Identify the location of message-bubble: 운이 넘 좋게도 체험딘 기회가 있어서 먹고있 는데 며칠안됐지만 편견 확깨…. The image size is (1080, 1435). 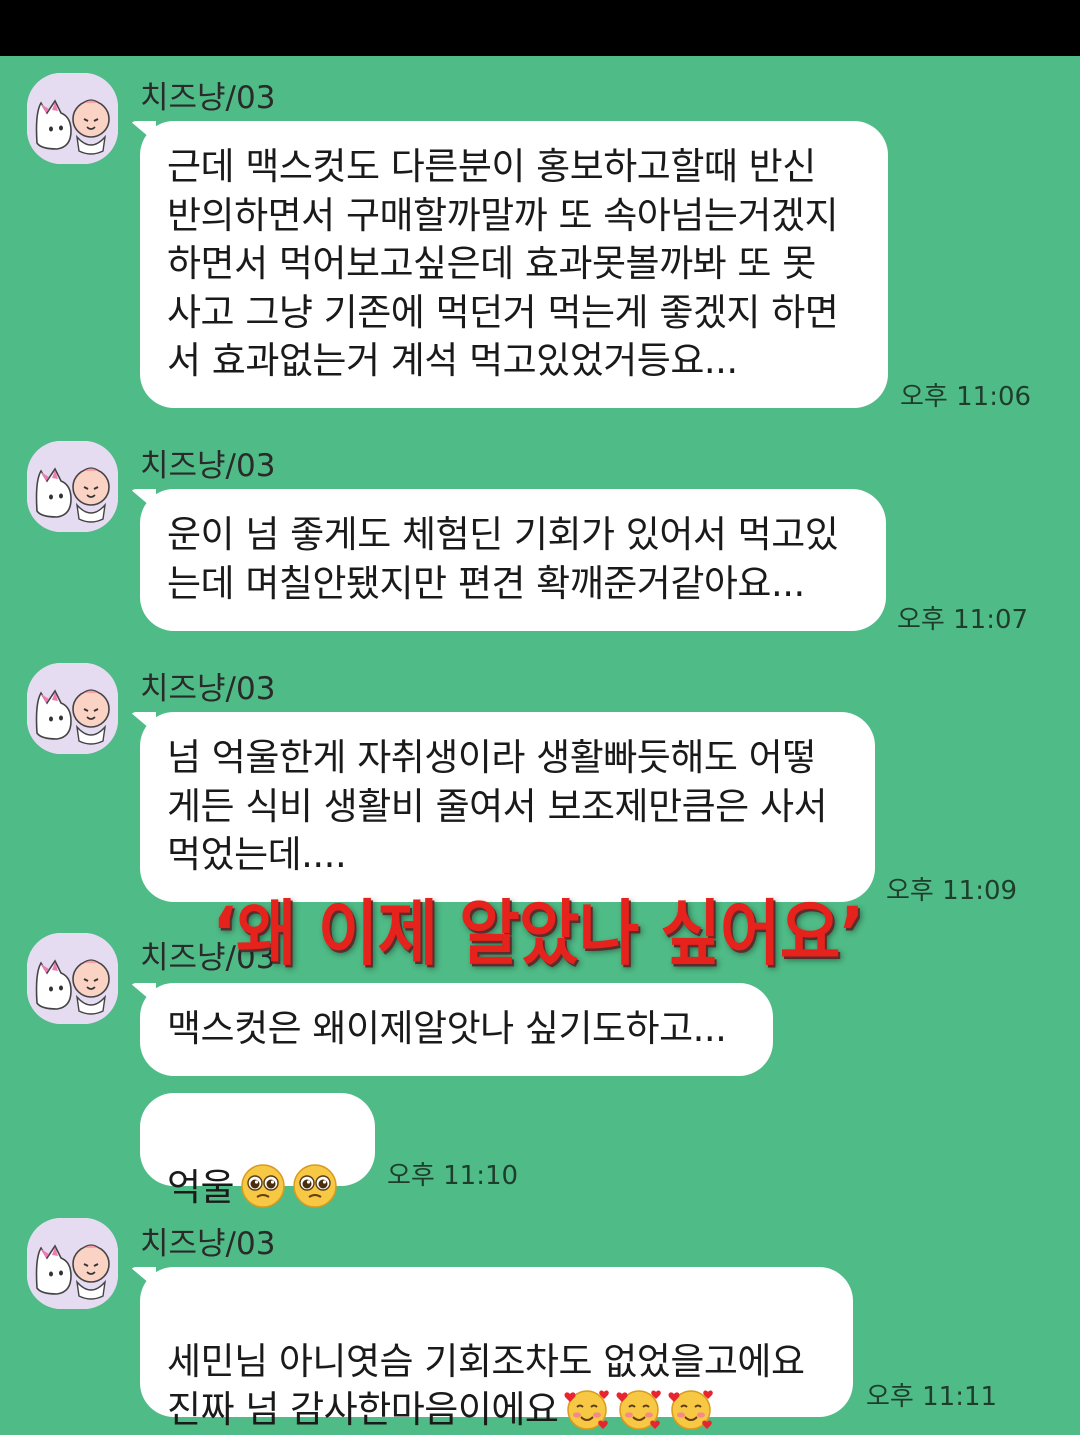
(513, 560).